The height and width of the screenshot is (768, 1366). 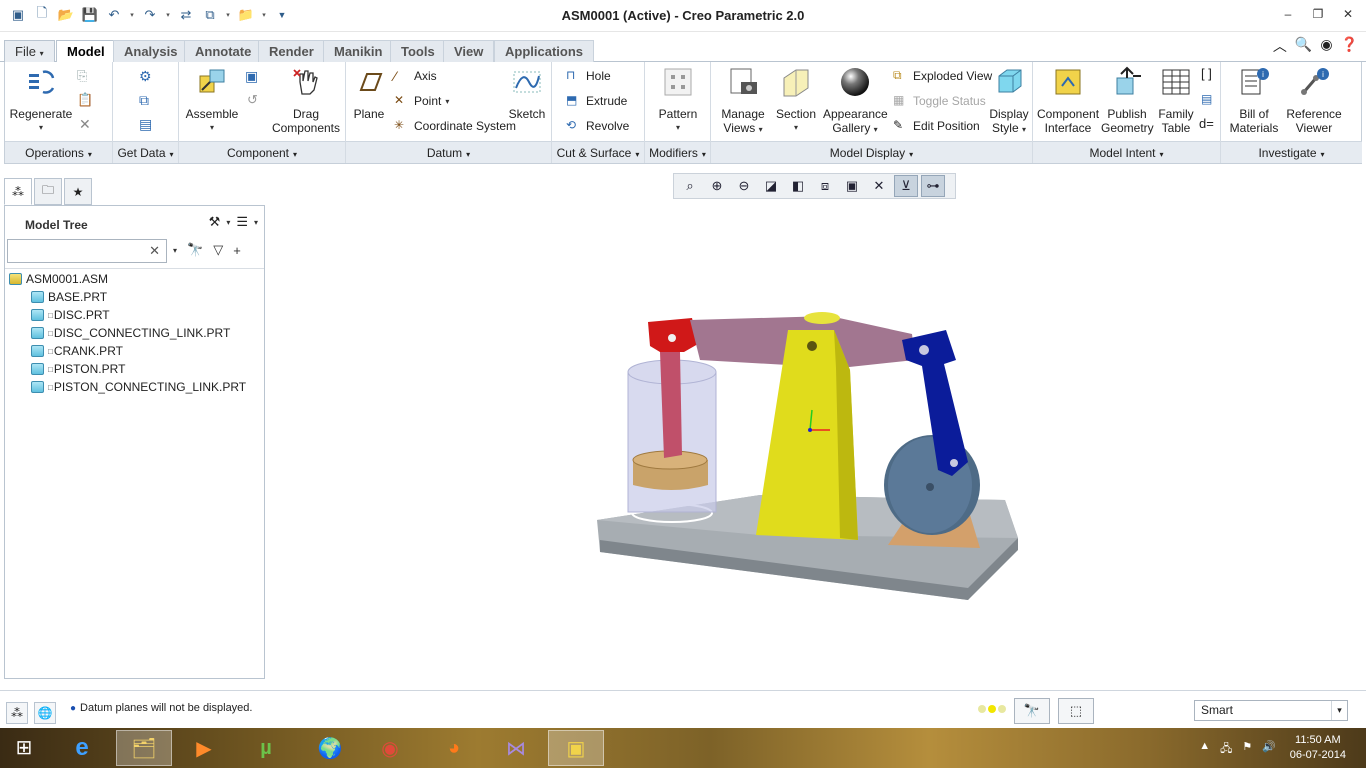 I want to click on appearance-gallery-button: Appearance Gallery ▾, so click(x=855, y=101).